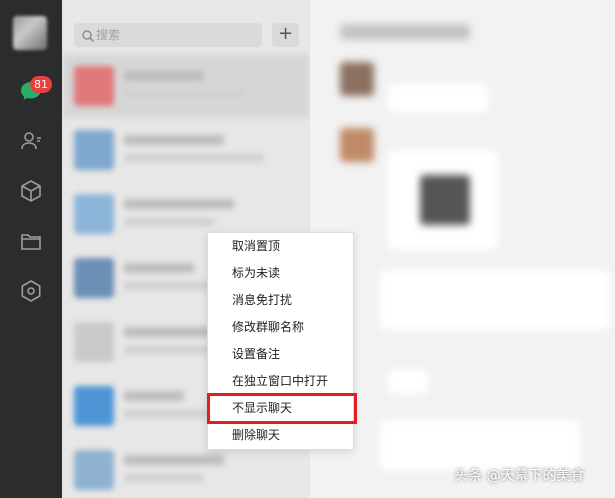  Describe the element at coordinates (31, 141) in the screenshot. I see `contacts-icon` at that location.